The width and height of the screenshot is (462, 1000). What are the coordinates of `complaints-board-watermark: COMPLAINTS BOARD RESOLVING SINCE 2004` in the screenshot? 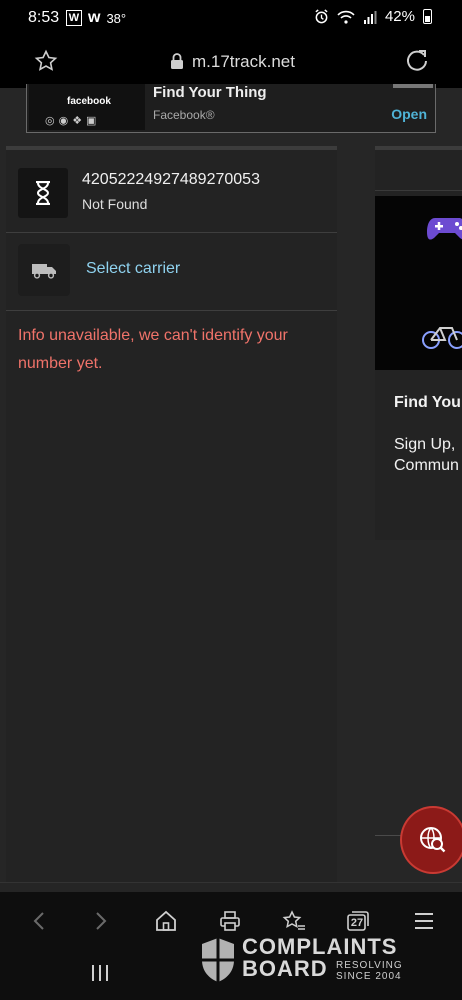 It's located at (315, 962).